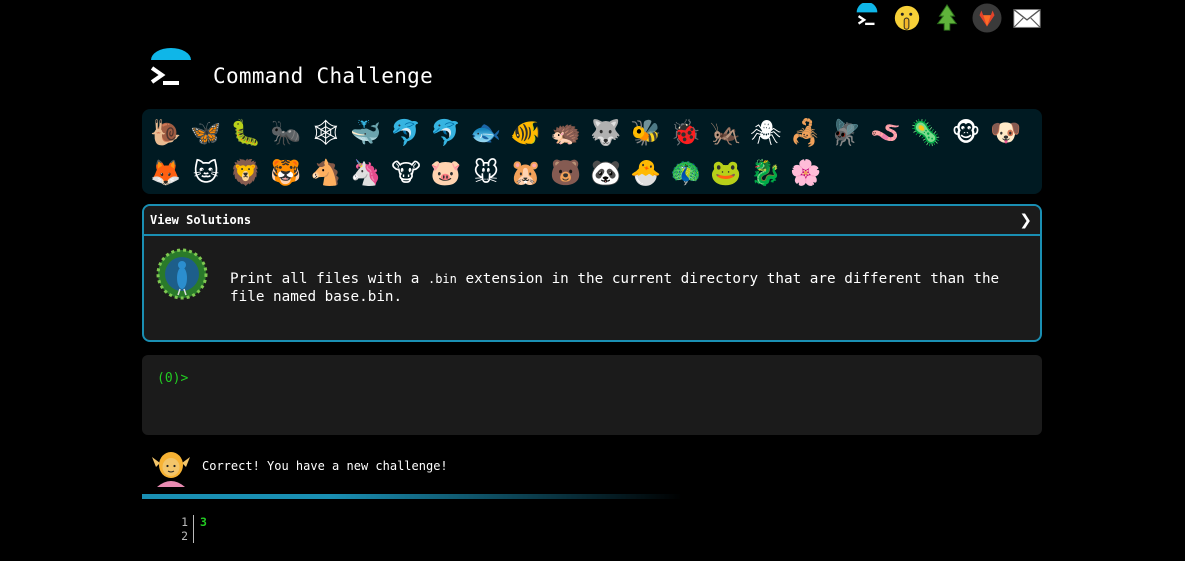 The image size is (1185, 561). I want to click on level-b-14: 🦚, so click(686, 173).